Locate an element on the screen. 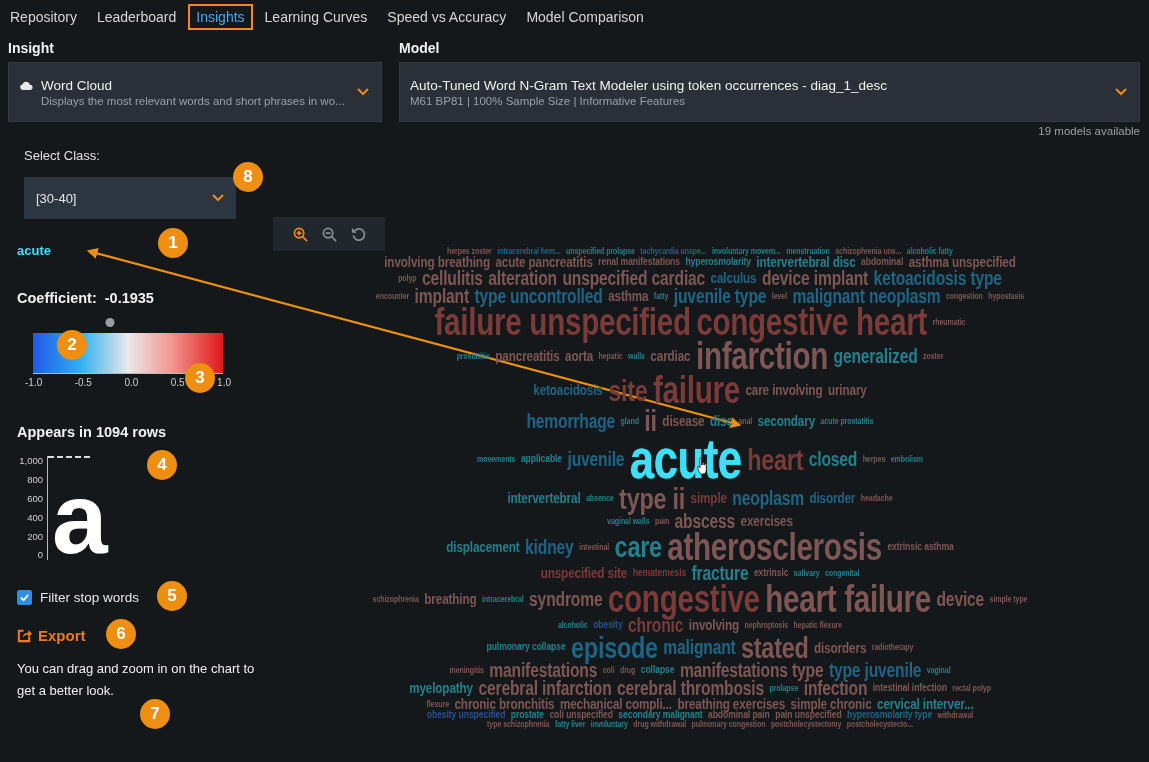 Image resolution: width=1149 pixels, height=762 pixels. cloud-word: implant is located at coordinates (441, 295).